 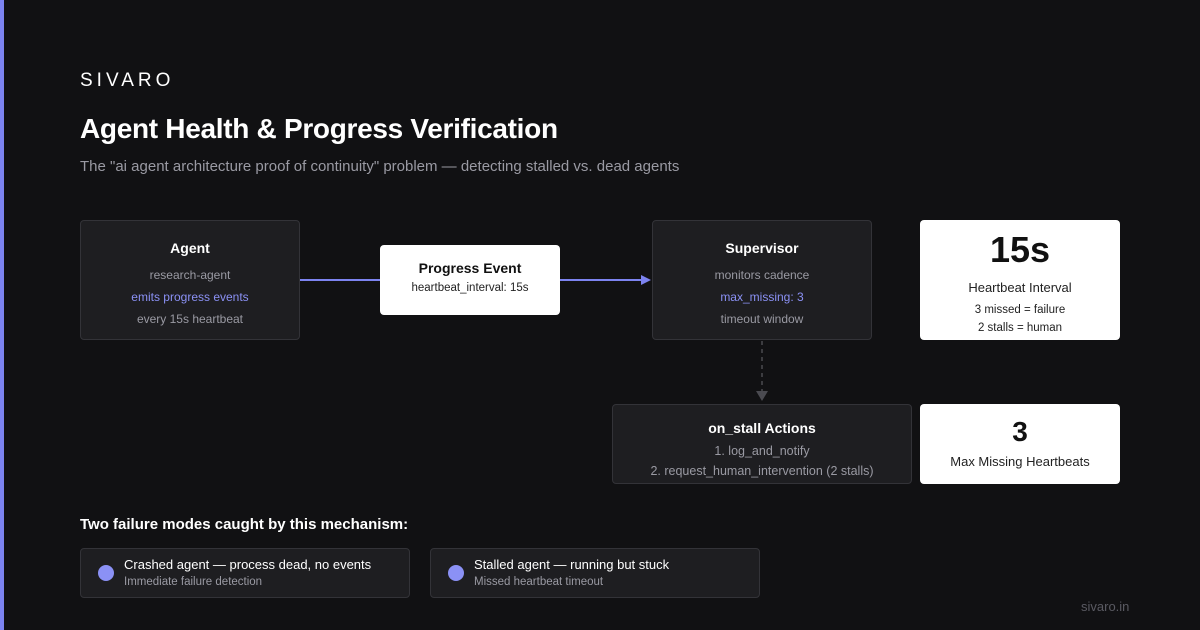 What do you see at coordinates (646, 280) in the screenshot?
I see `arrowhead-progress-to-supervisor` at bounding box center [646, 280].